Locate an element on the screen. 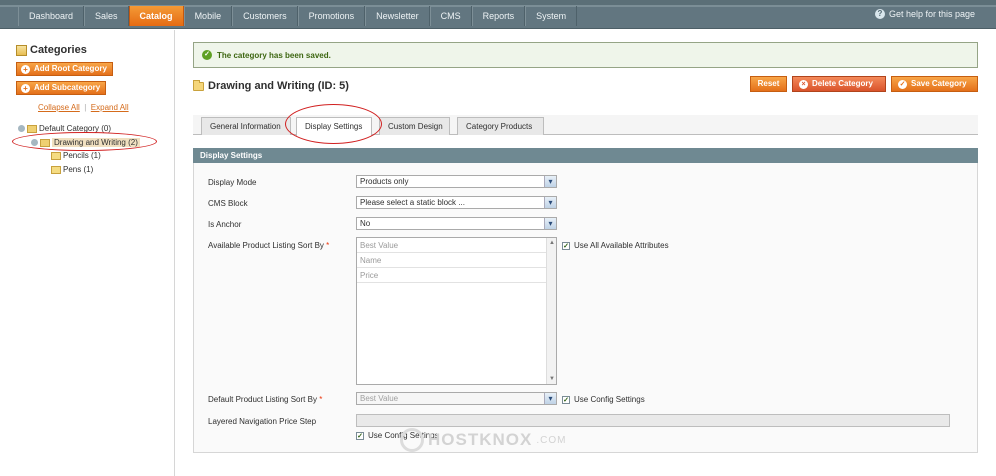  delete-category-button: × Delete Category is located at coordinates (839, 84).